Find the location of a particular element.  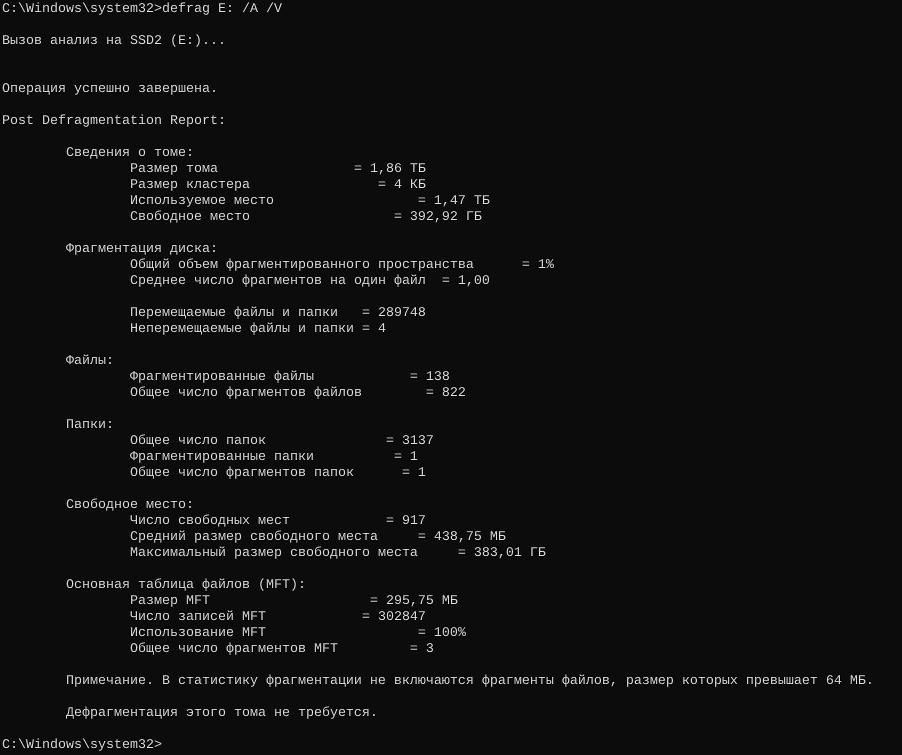

section-heading: Папки: is located at coordinates (90, 425).